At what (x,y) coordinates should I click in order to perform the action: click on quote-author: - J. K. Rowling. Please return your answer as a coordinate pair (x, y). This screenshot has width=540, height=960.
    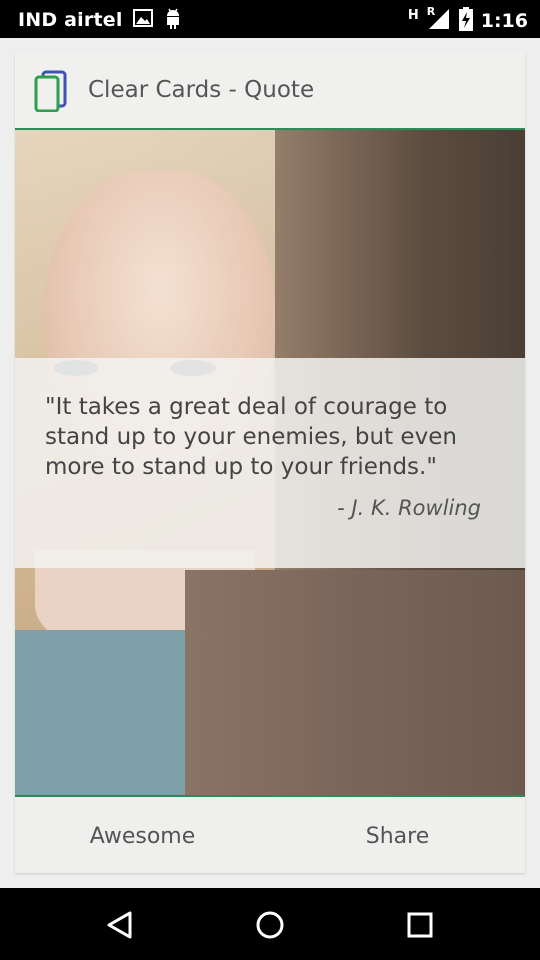
    Looking at the image, I should click on (409, 508).